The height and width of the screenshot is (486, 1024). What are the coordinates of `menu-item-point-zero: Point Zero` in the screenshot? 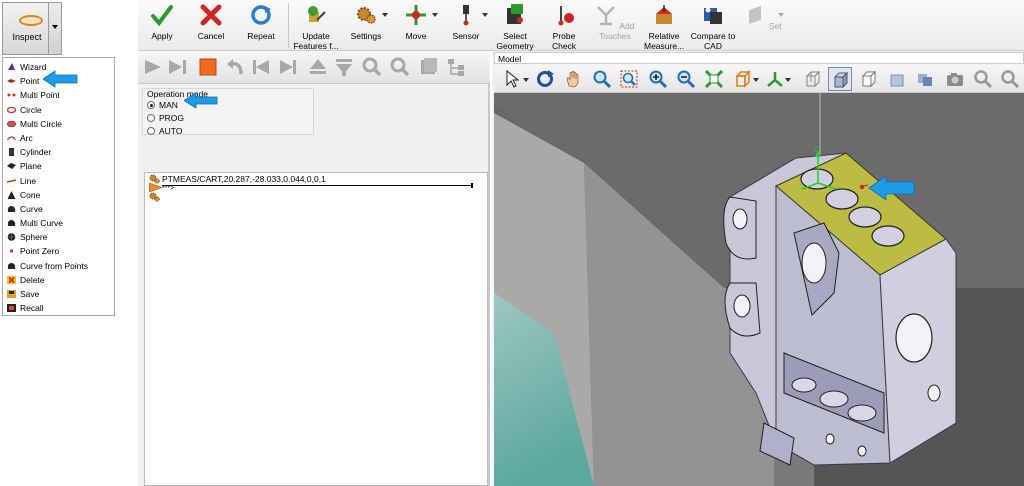 It's located at (58, 251).